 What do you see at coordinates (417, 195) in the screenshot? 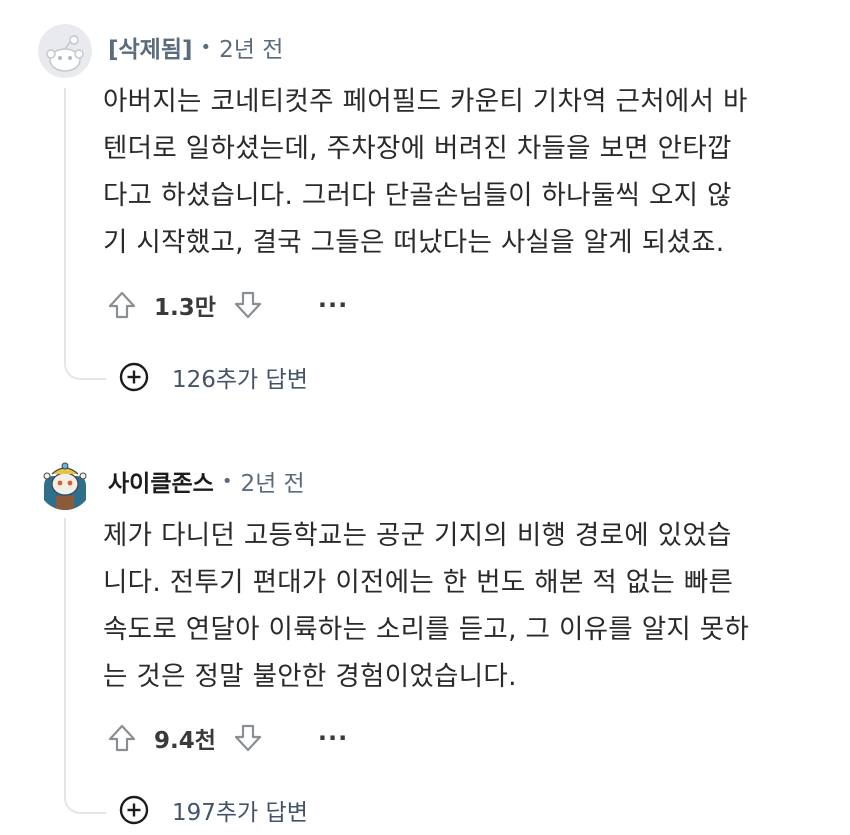
I see `comment-line: 다고 하셨습니다. 그러다 단골손님들이 하나둘씩 오지 않` at bounding box center [417, 195].